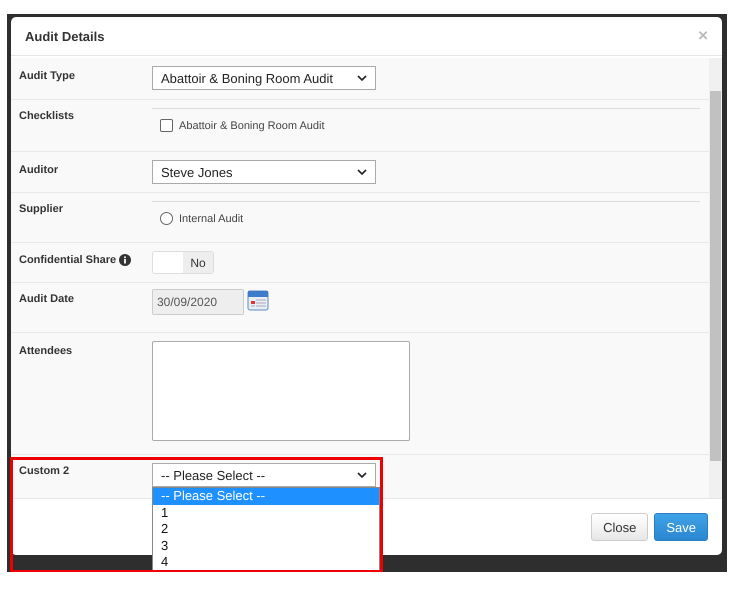 The width and height of the screenshot is (744, 593). What do you see at coordinates (64, 36) in the screenshot?
I see `dialog-title: Audit Details` at bounding box center [64, 36].